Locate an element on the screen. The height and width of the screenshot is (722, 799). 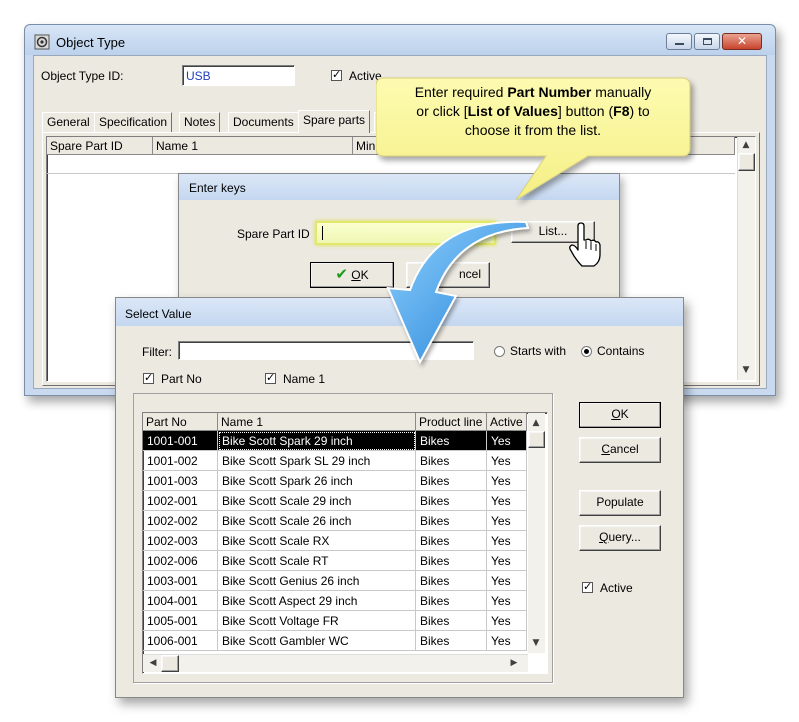
cell-name1: Bike Scott Genius 26 inch is located at coordinates (317, 581).